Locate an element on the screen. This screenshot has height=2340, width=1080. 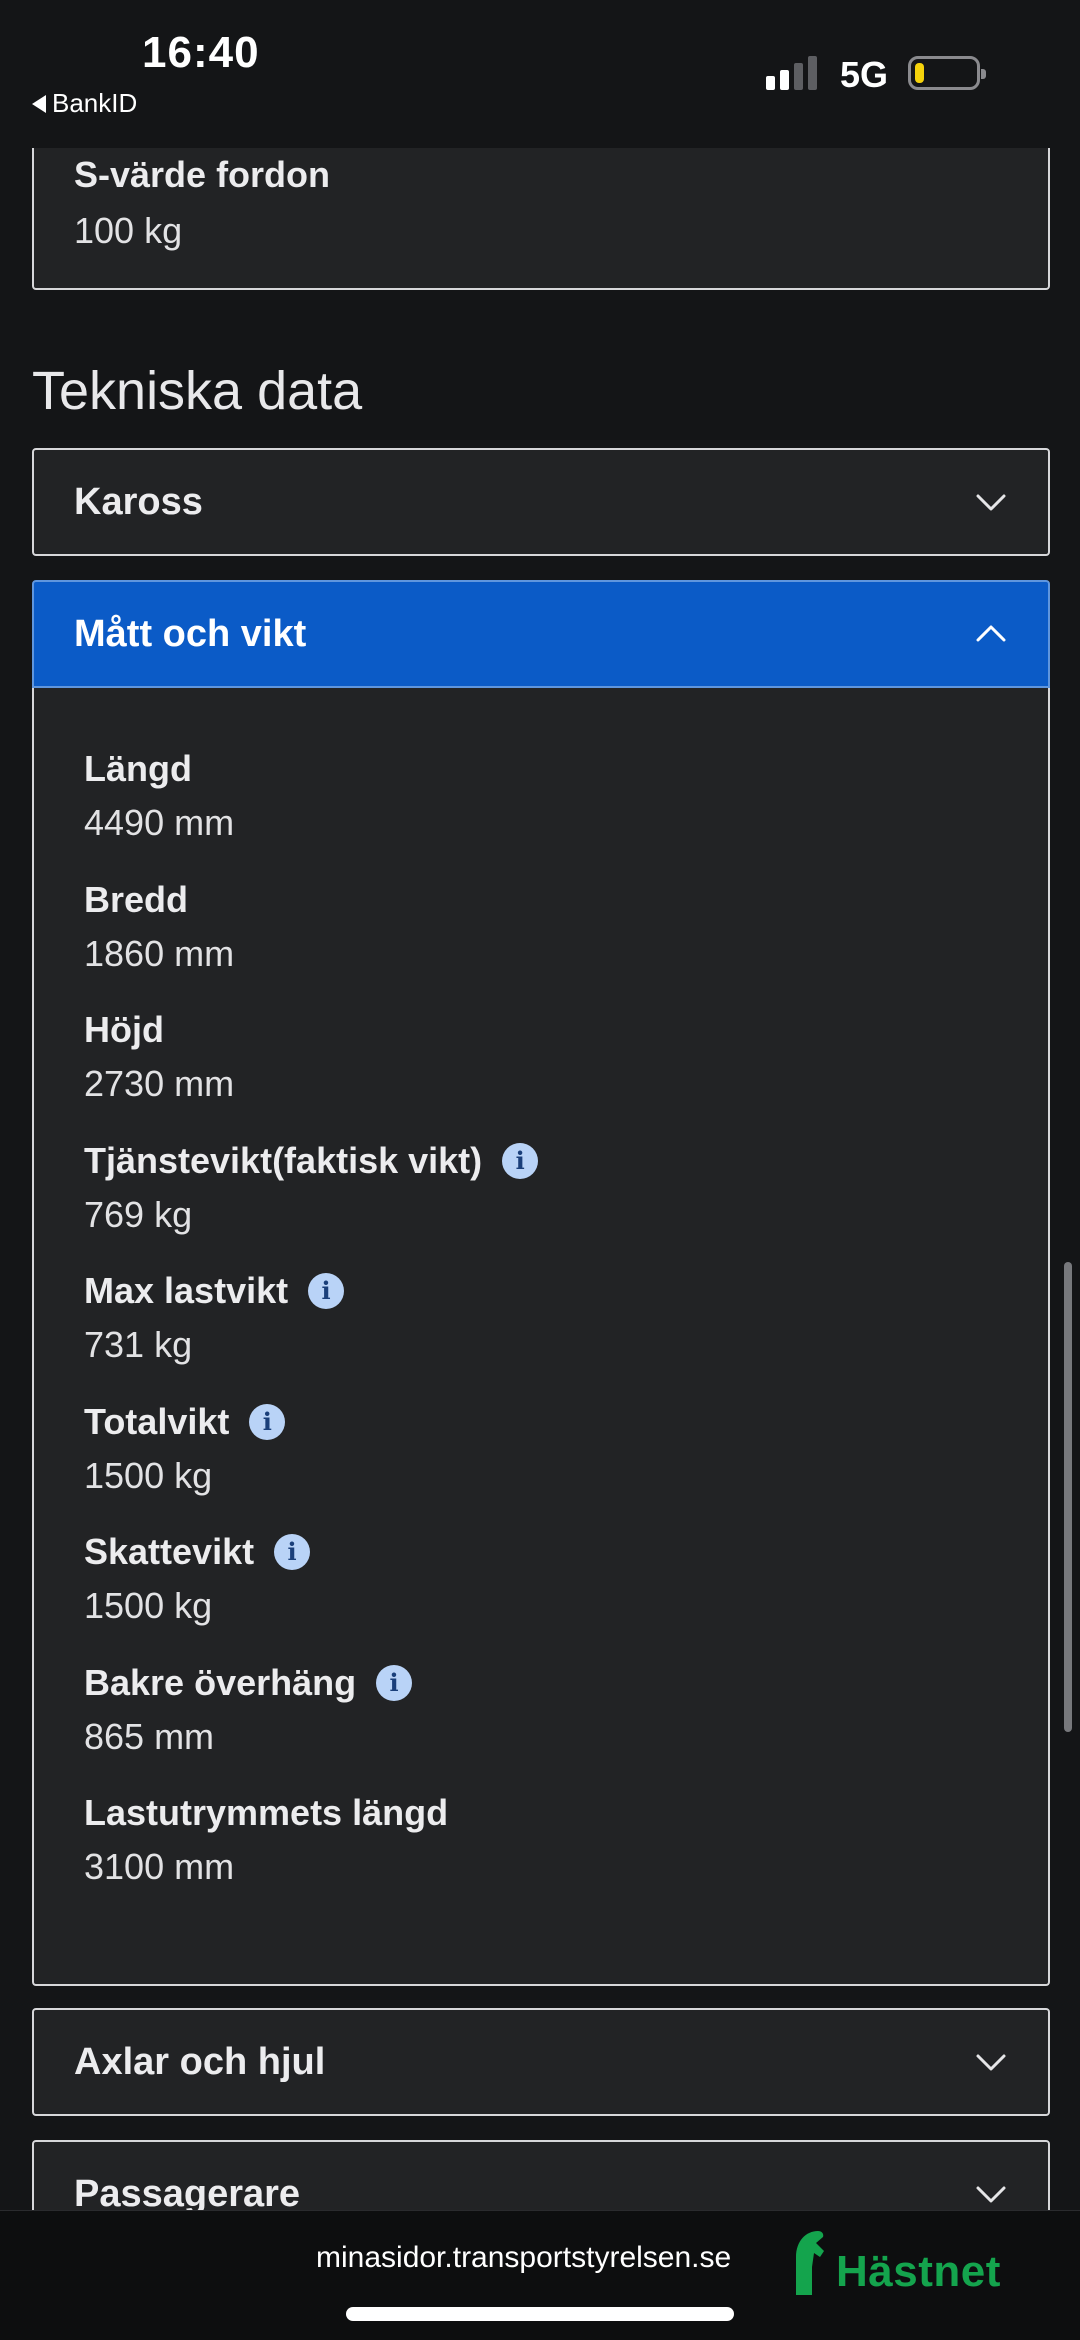
network-type: 5G is located at coordinates (864, 74).